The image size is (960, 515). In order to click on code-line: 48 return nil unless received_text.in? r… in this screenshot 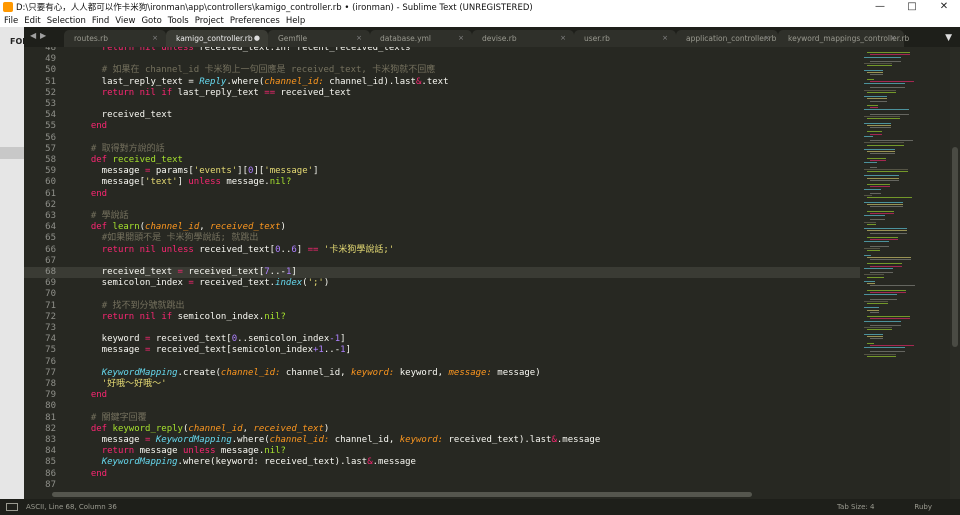, I will do `click(442, 50)`.